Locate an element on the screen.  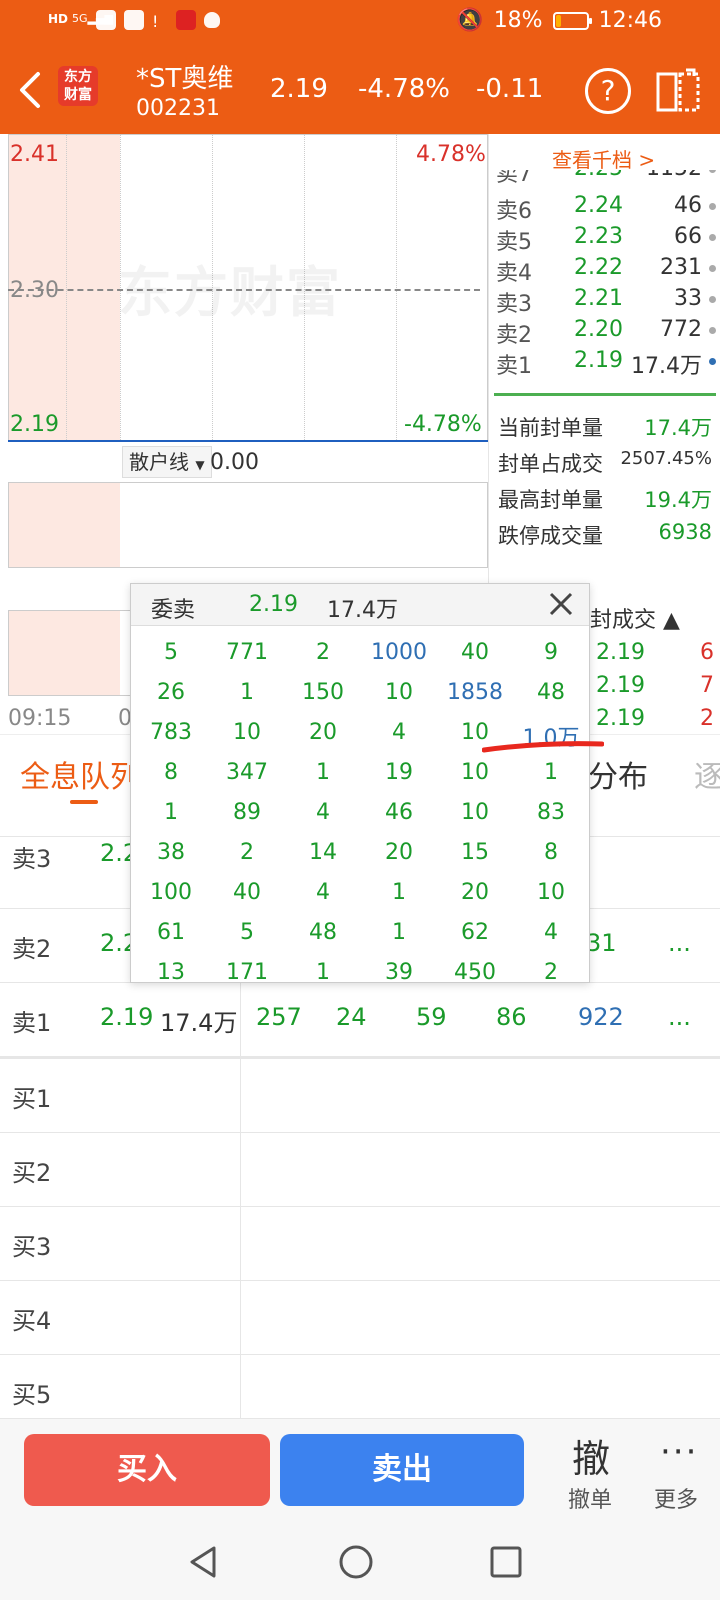
nav-recents-icon is located at coordinates (506, 1562).